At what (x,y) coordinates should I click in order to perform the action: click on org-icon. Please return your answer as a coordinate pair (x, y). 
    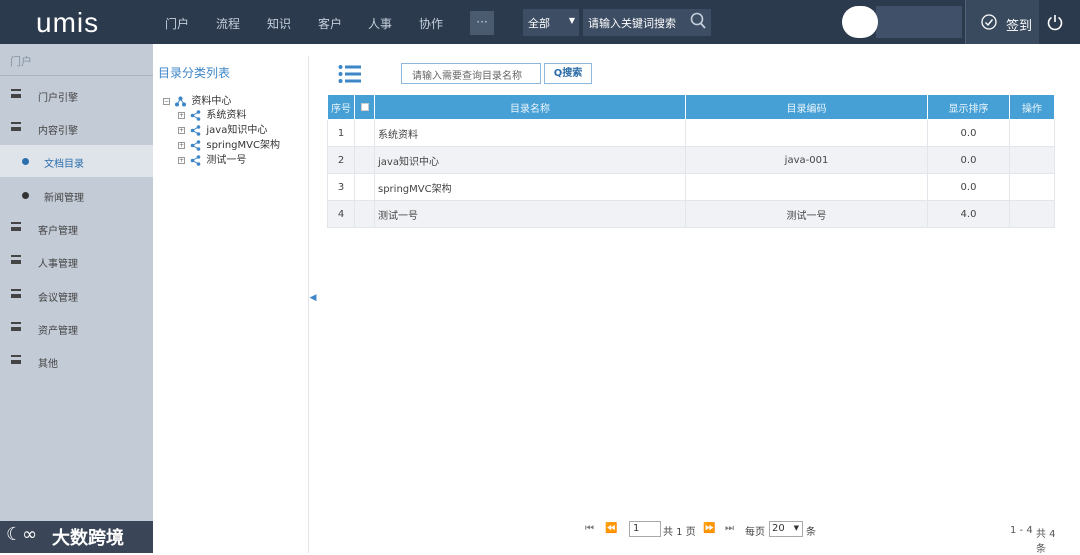
    Looking at the image, I should click on (181, 101).